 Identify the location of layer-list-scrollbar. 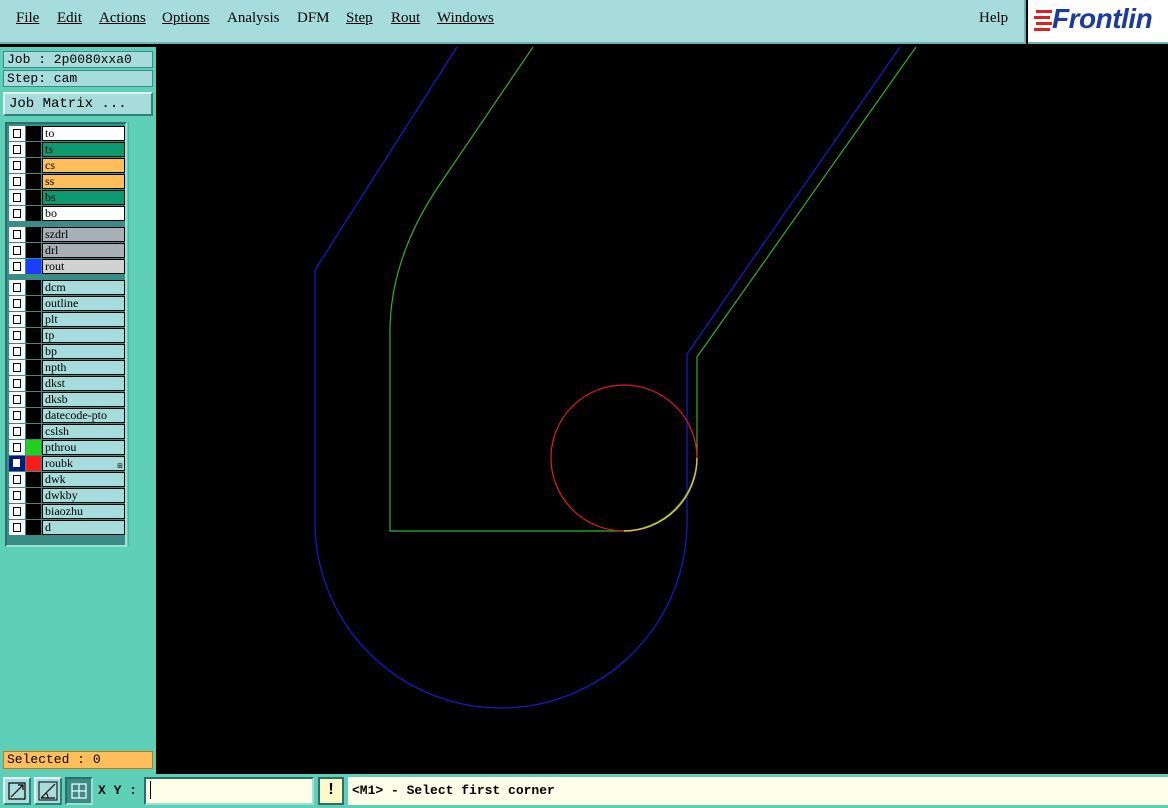
(141, 334).